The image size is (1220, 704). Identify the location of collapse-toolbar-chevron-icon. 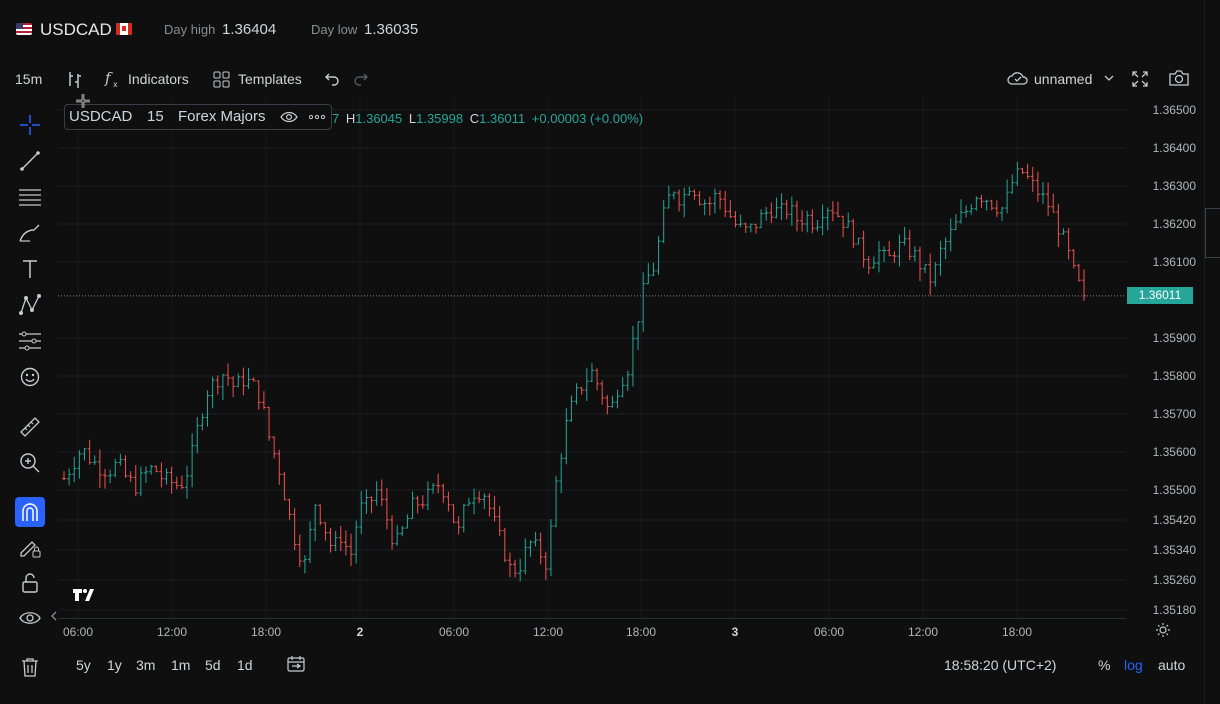
(54, 616).